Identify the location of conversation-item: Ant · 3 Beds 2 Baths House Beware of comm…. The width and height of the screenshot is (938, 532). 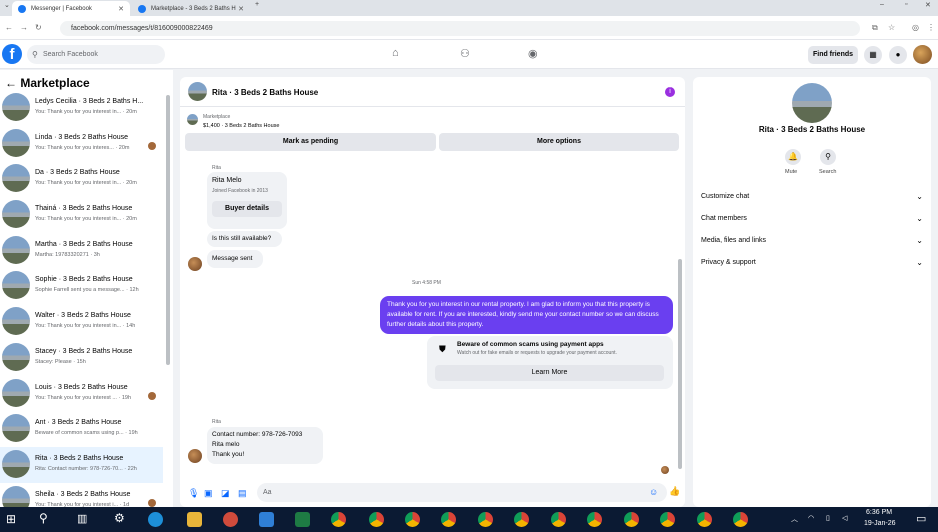
(81, 429).